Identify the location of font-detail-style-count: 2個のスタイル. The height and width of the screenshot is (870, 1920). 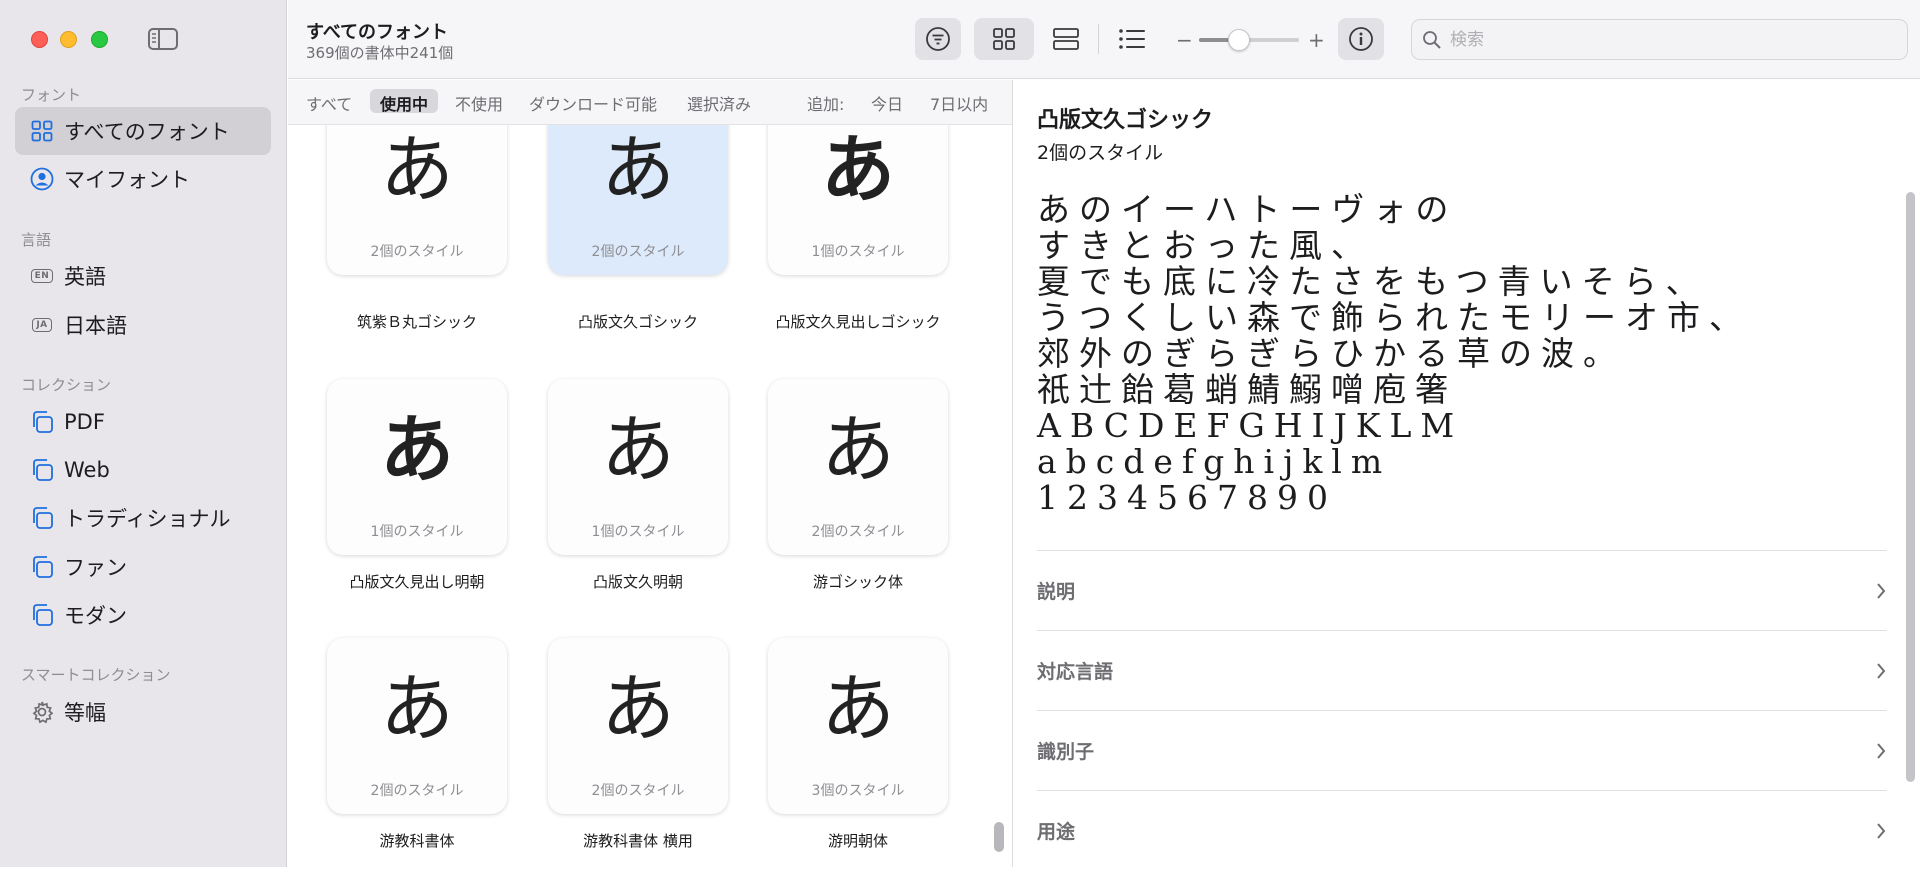
(1100, 153).